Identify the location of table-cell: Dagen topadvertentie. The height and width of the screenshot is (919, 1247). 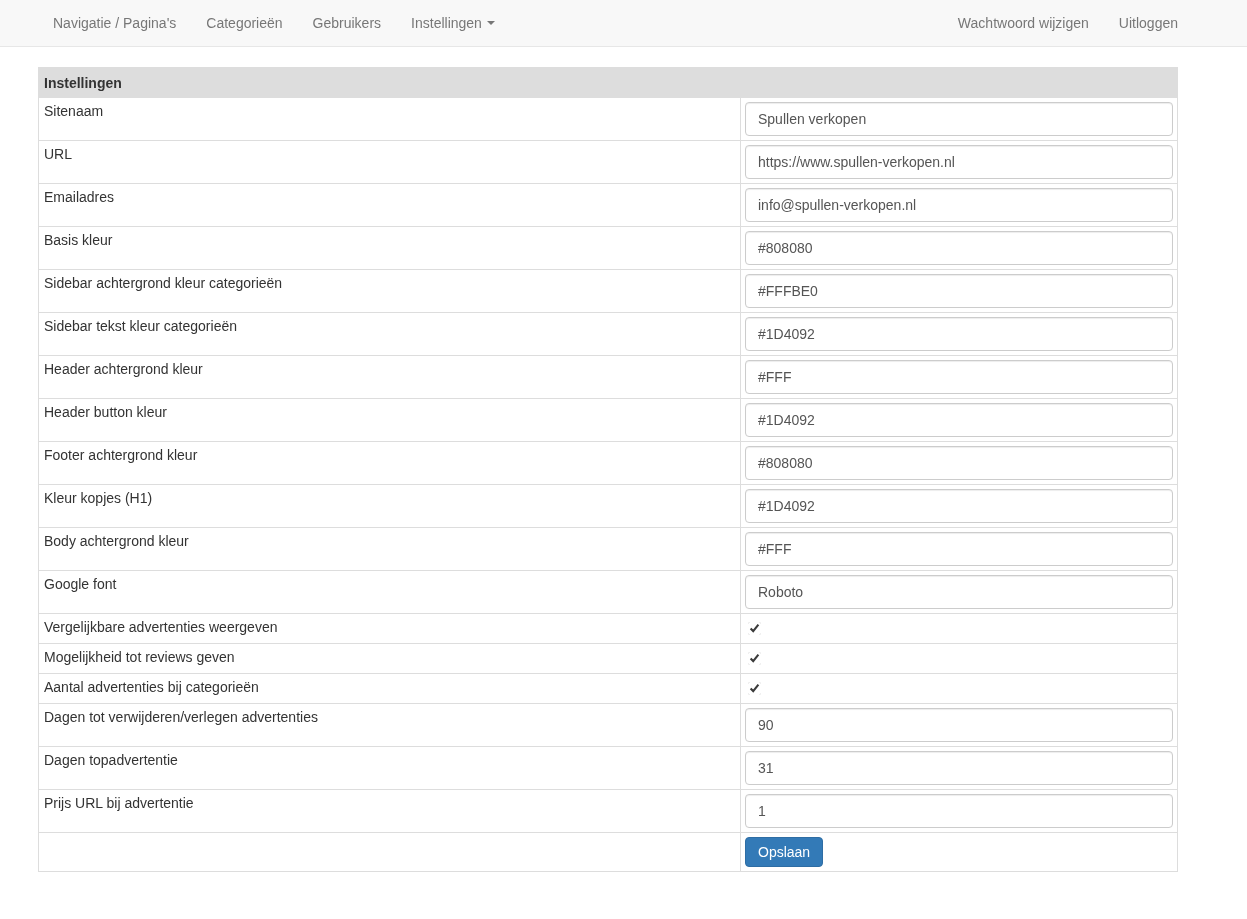
(389, 768).